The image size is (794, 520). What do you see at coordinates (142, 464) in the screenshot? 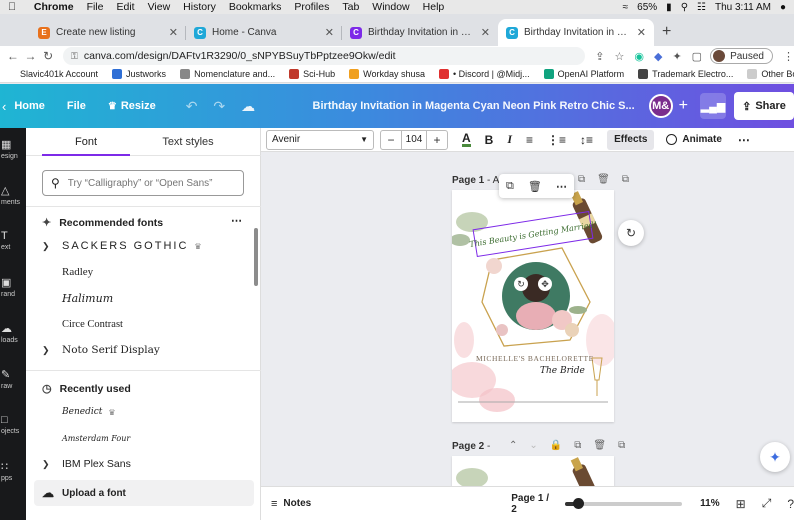
I see `font-item-ibm-plex-sans: ❯ IBM Plex Sans` at bounding box center [142, 464].